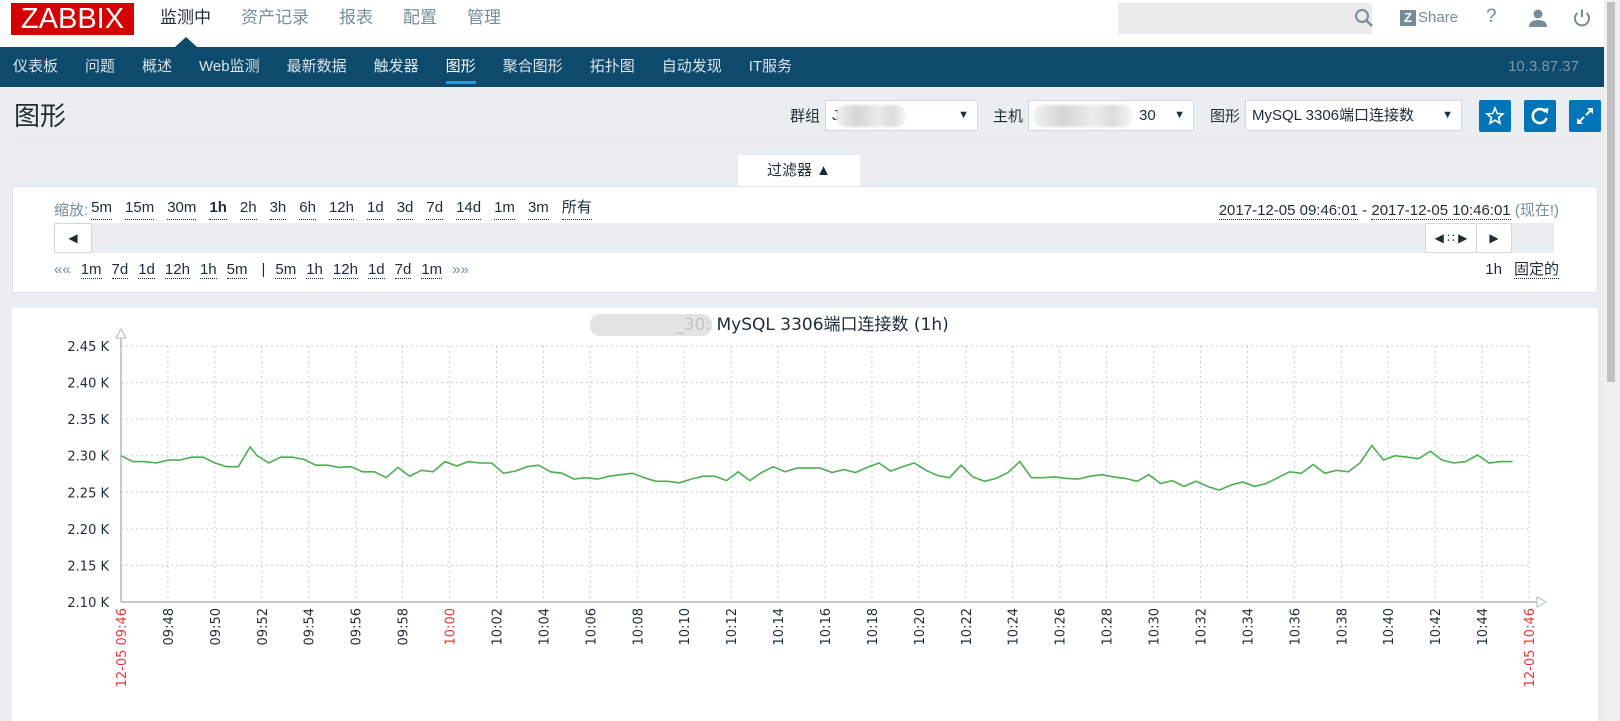 The width and height of the screenshot is (1620, 721). I want to click on zoom-option: 7d, so click(435, 209).